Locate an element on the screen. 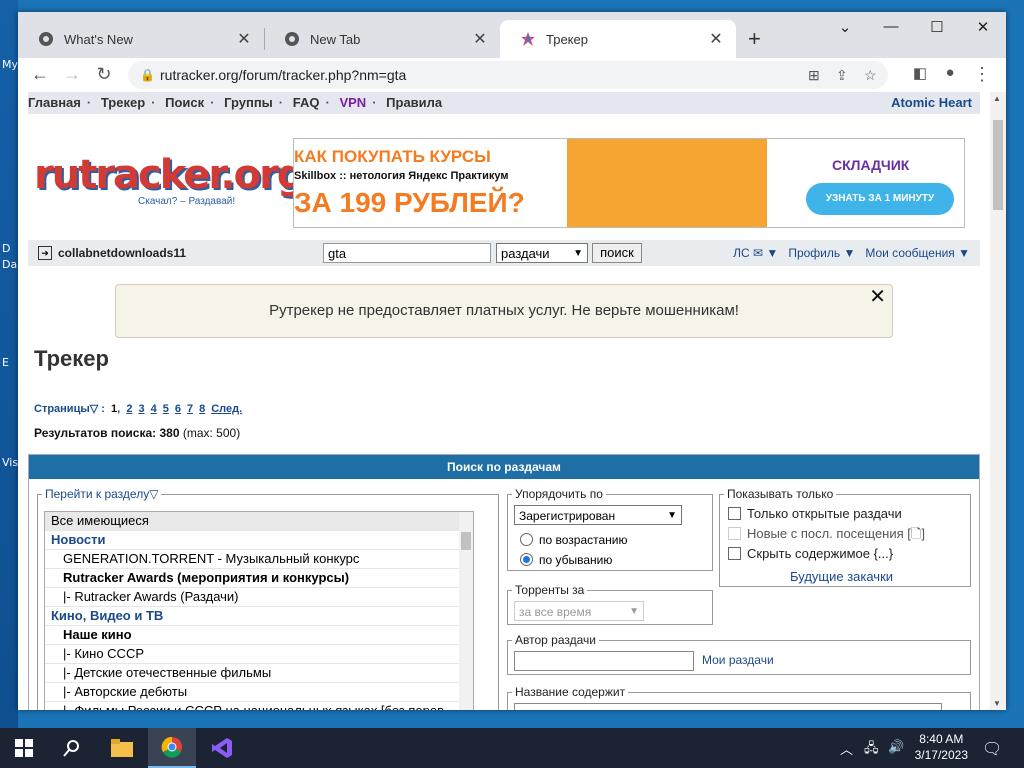 The width and height of the screenshot is (1024, 768). page-link: 4 is located at coordinates (154, 409).